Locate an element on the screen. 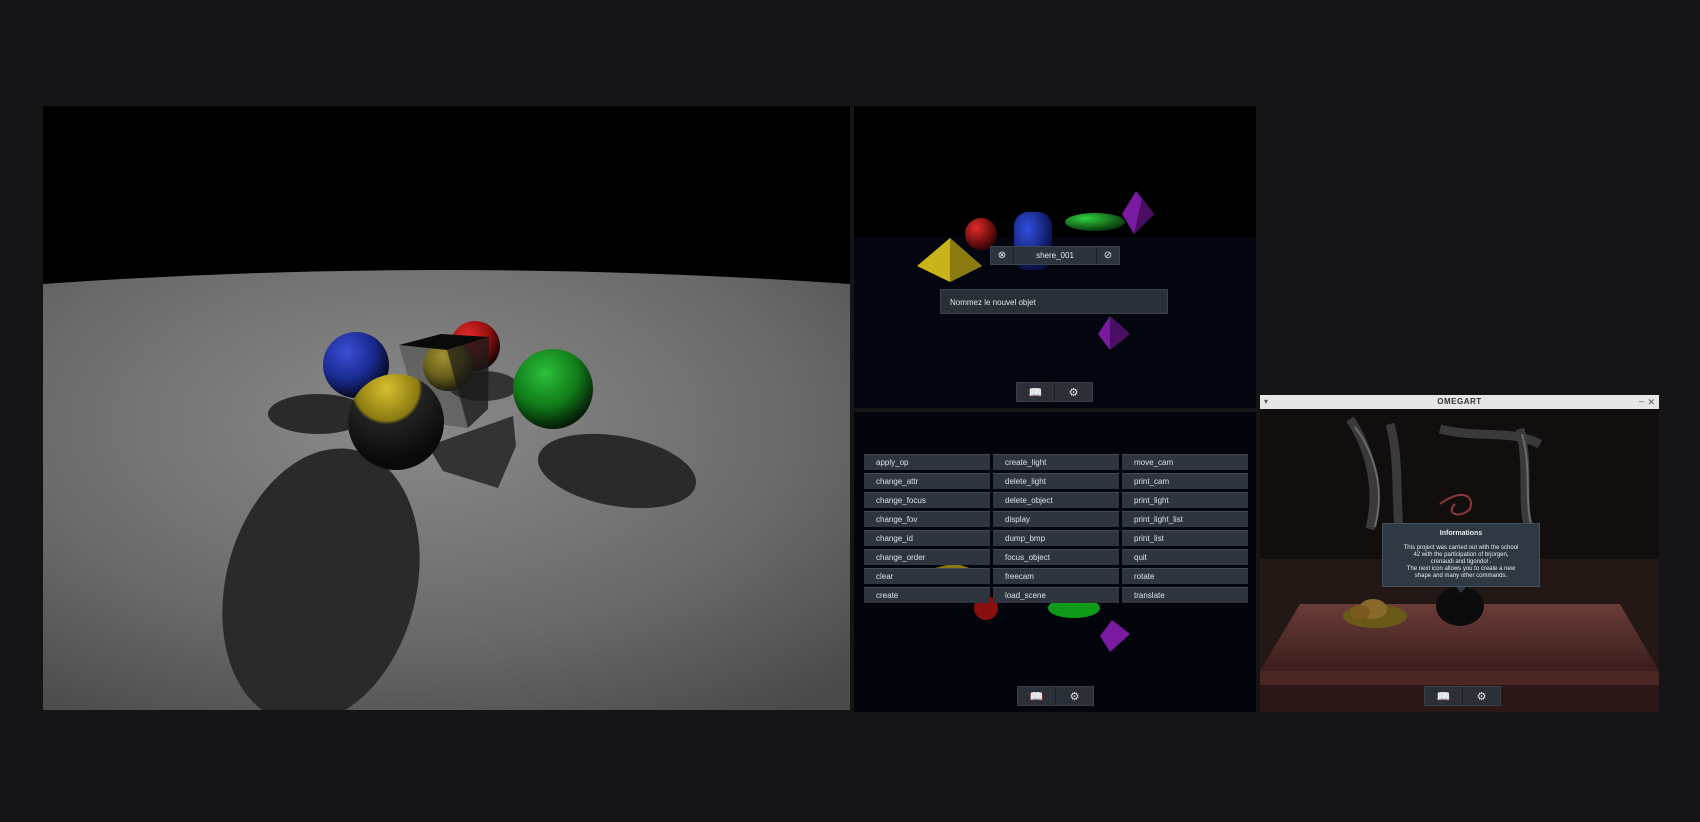  object-name-bar: ⊗ shere_001 ⊘ is located at coordinates (1055, 255).